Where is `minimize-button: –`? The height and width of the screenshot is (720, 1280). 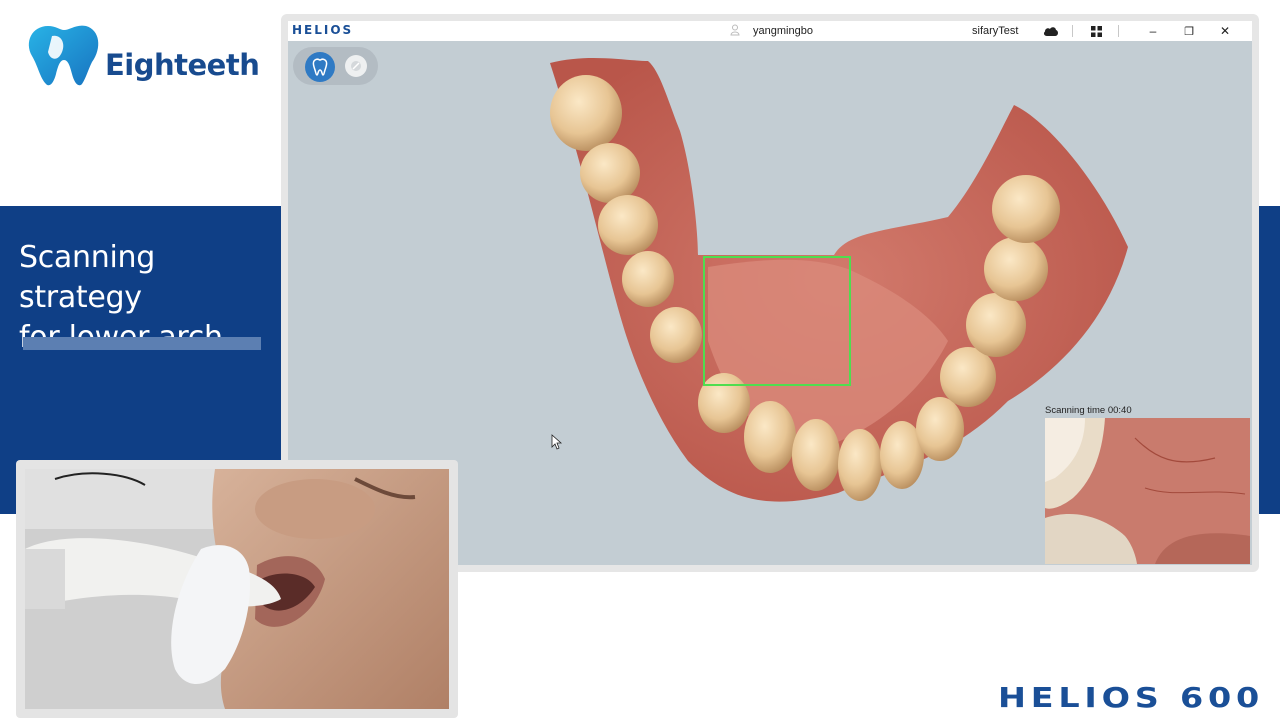
minimize-button: – is located at coordinates (1153, 31).